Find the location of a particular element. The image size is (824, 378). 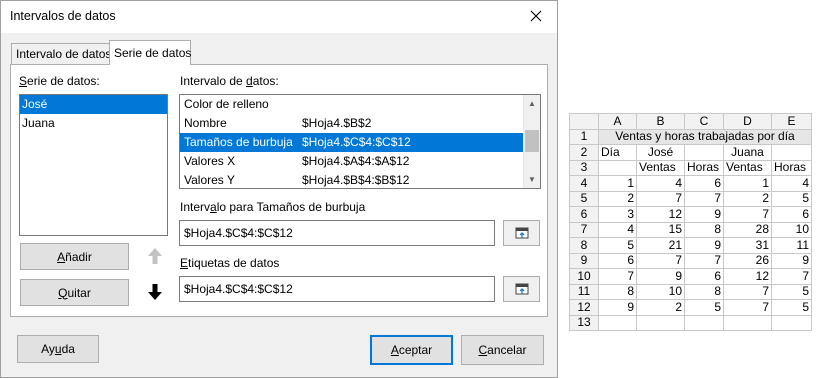

scroll-up-icon: ▲ is located at coordinates (532, 103).